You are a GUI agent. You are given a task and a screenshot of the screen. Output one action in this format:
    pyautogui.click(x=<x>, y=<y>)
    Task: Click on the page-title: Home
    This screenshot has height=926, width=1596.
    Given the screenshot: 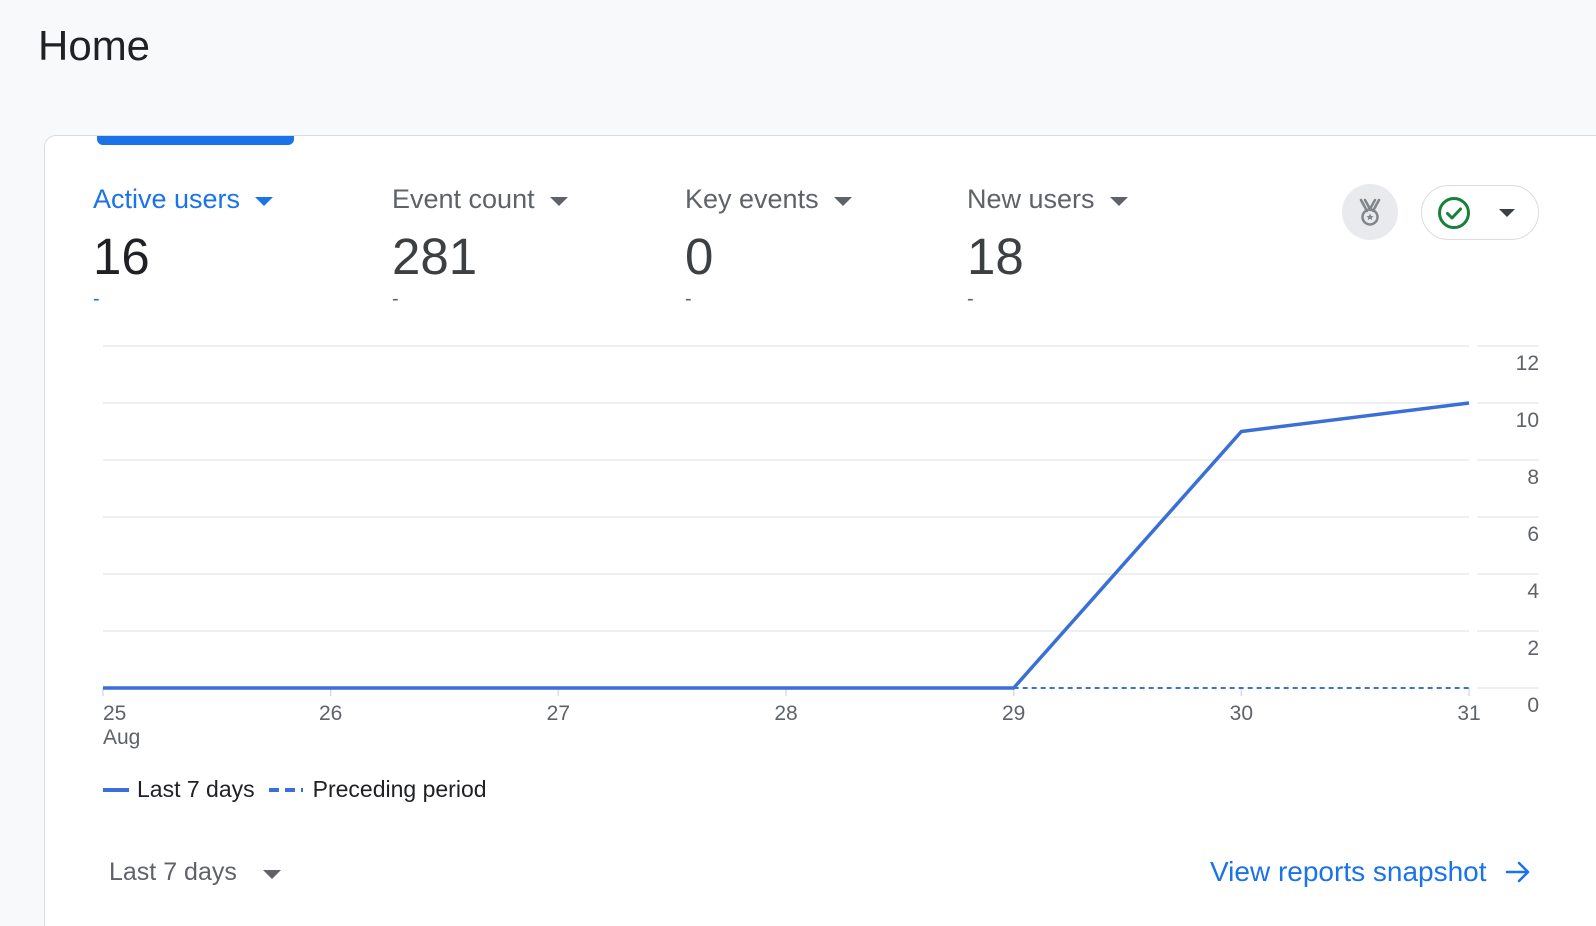 What is the action you would take?
    pyautogui.click(x=94, y=45)
    